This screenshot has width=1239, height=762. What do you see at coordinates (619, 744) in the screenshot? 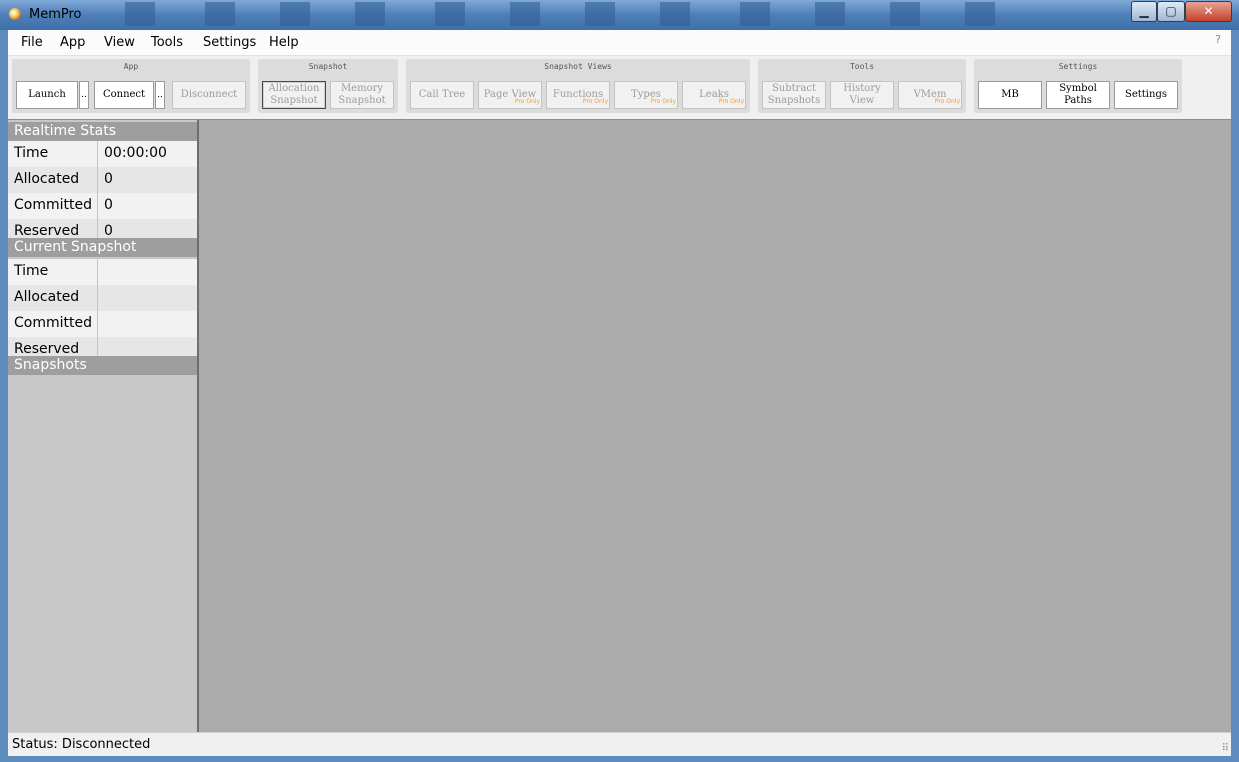
I see `status-bar: Status: Disconnected ⠿` at bounding box center [619, 744].